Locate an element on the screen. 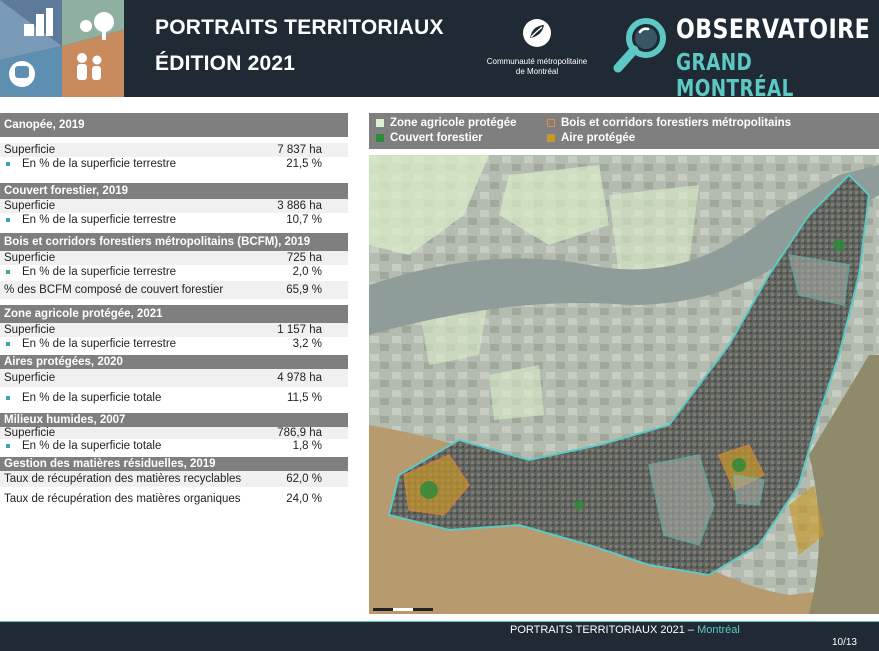  row-value: 7 837 ha is located at coordinates (299, 150).